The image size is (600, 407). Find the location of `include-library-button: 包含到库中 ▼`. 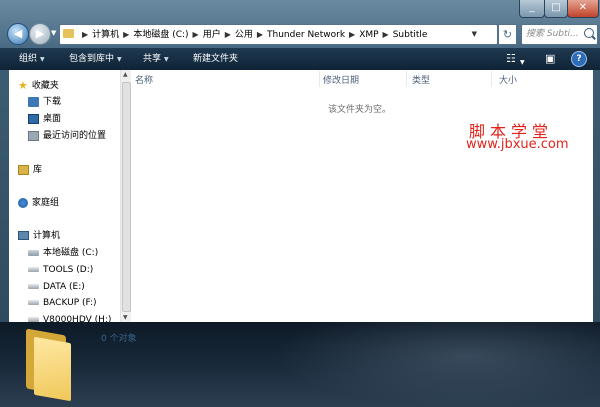

include-library-button: 包含到库中 ▼ is located at coordinates (95, 59).